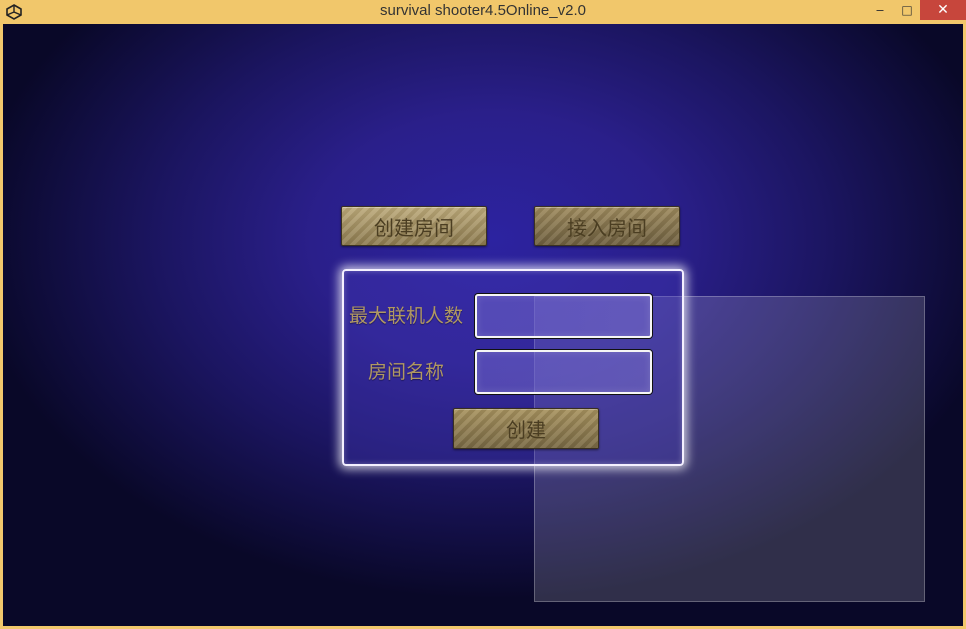  Describe the element at coordinates (563, 316) in the screenshot. I see `max-players-input` at that location.